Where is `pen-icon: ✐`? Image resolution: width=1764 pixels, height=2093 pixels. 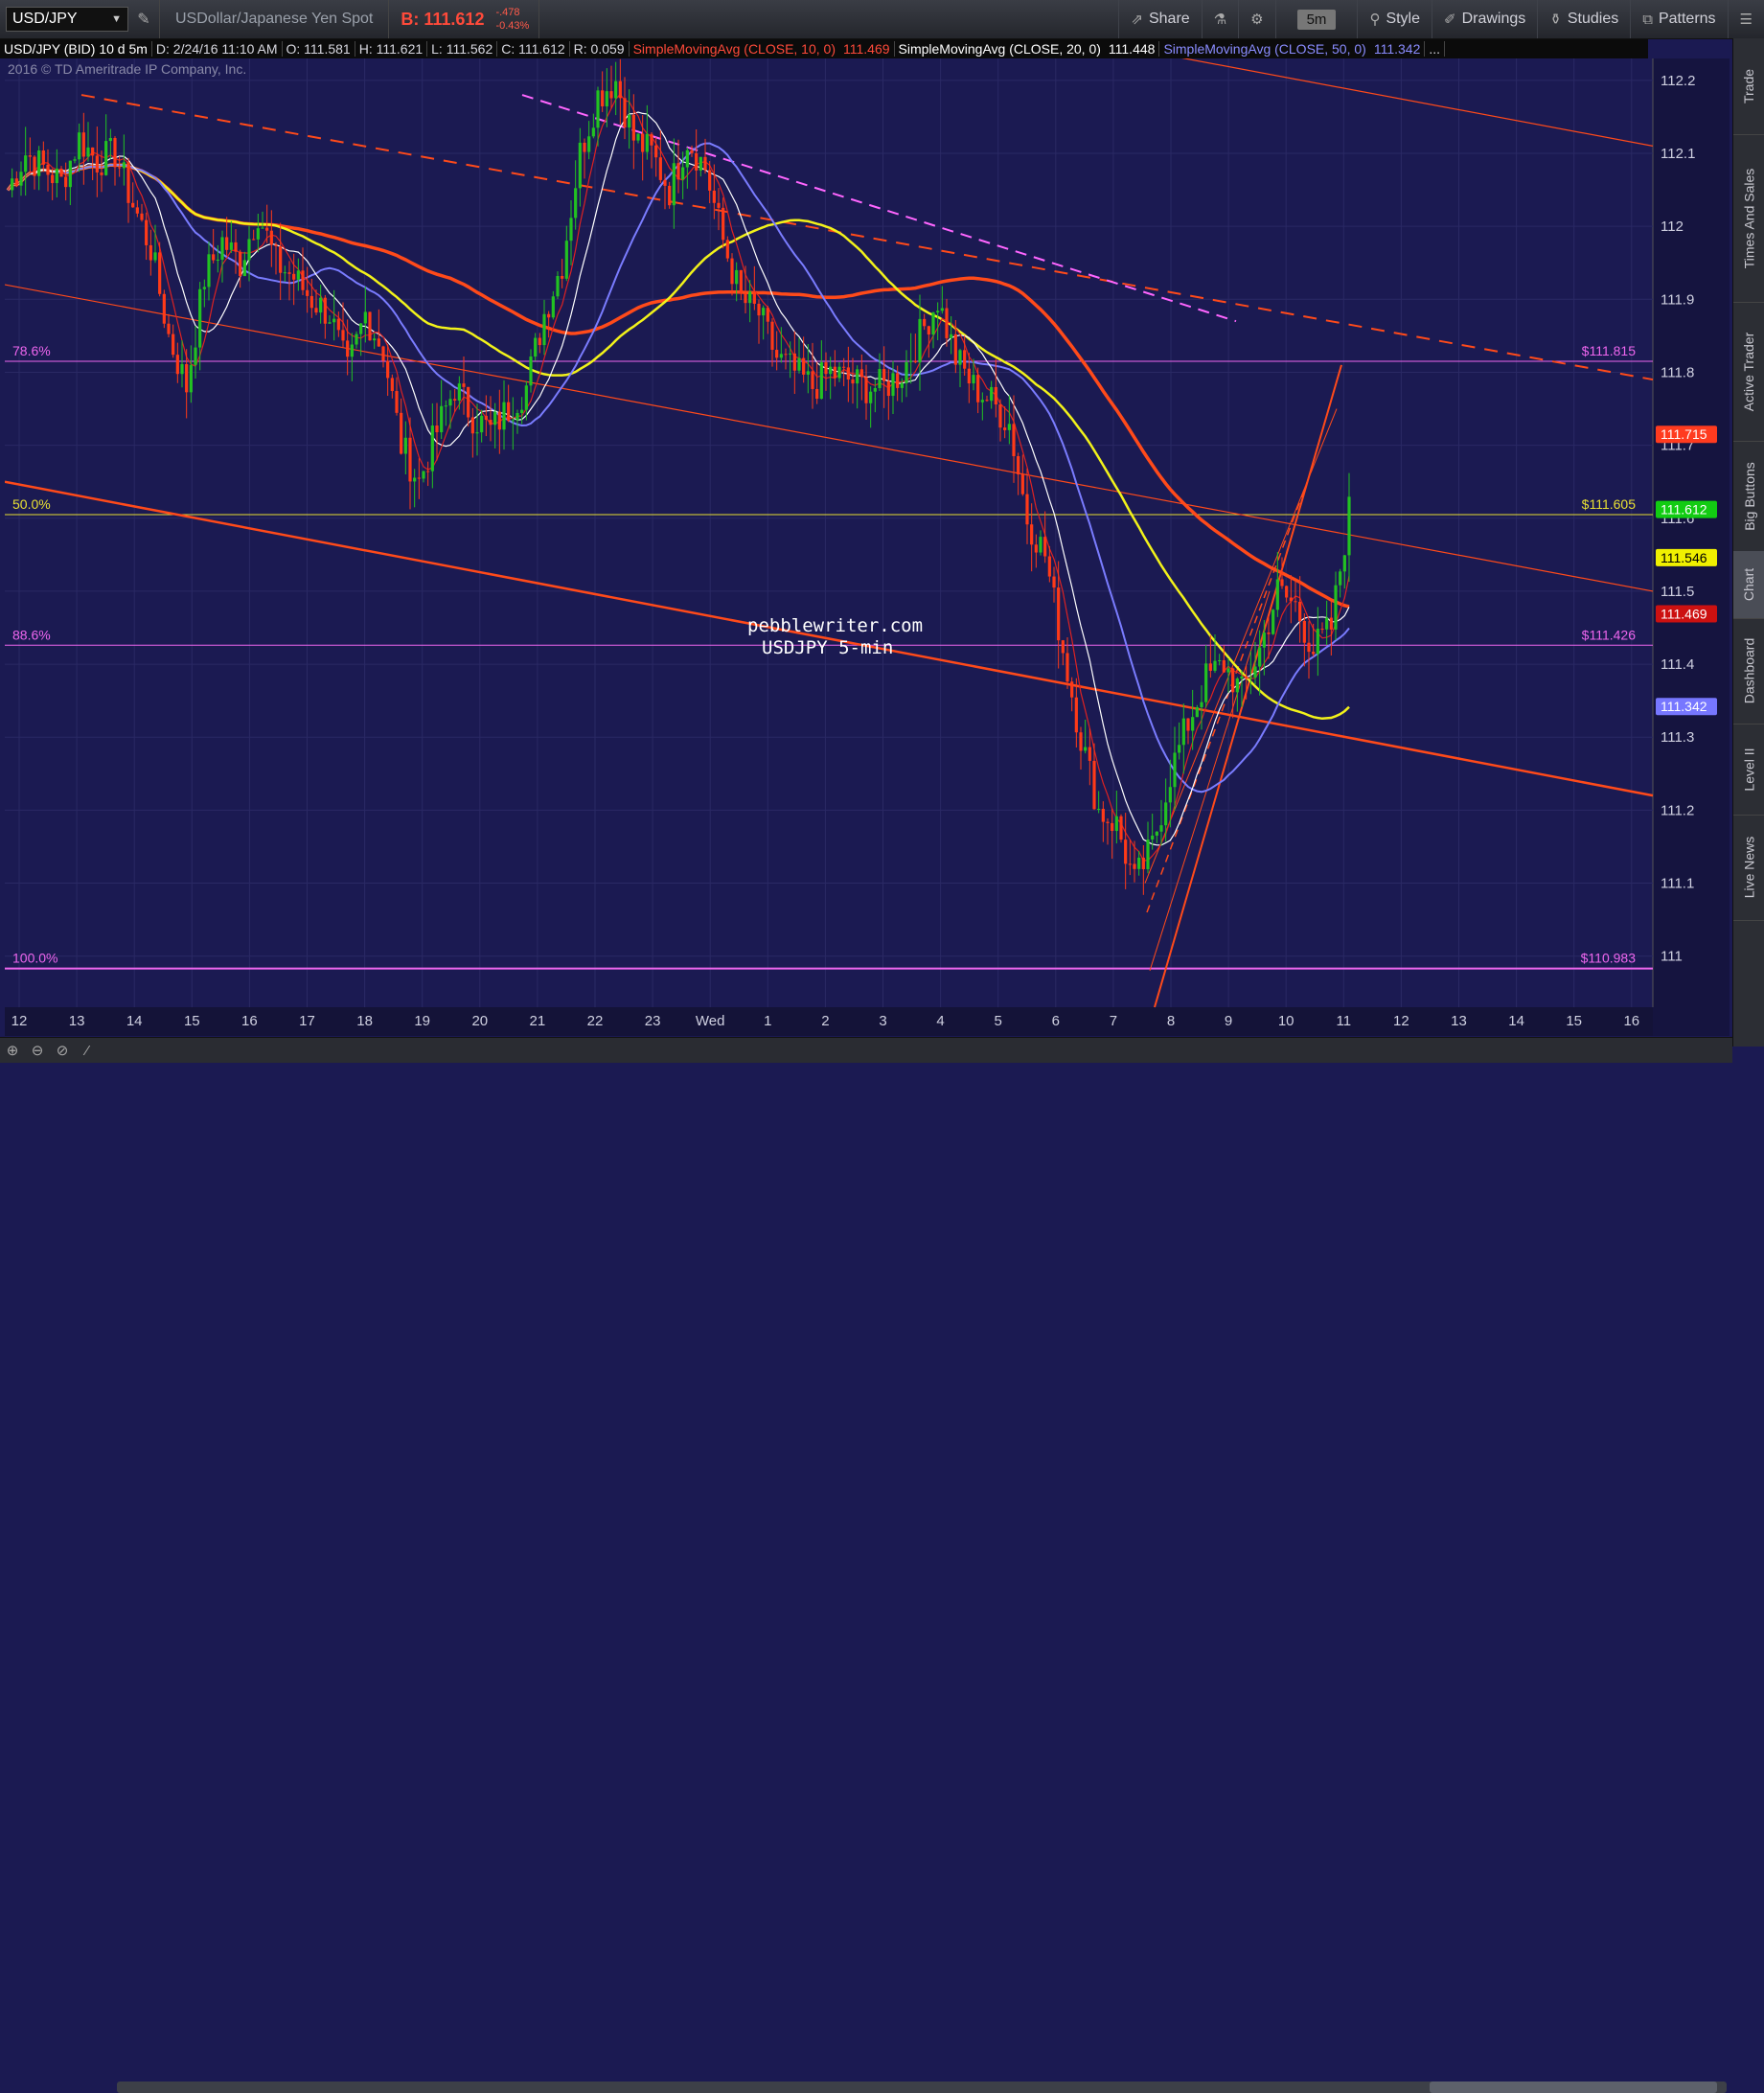
pen-icon: ✐ is located at coordinates (1450, 20).